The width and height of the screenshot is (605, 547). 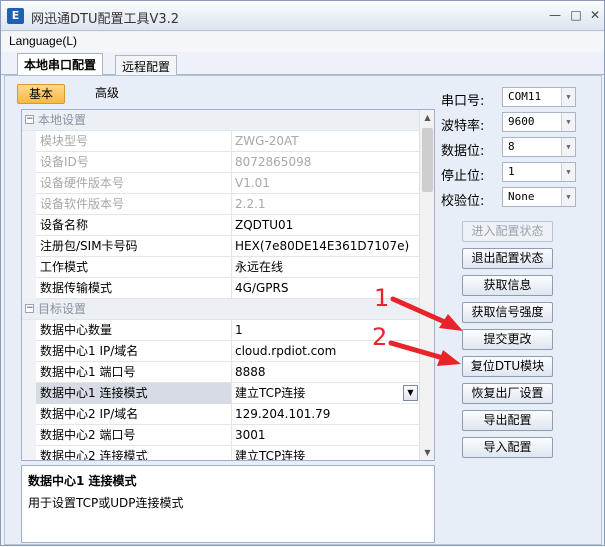 What do you see at coordinates (521, 121) in the screenshot?
I see `baud-value: 9600` at bounding box center [521, 121].